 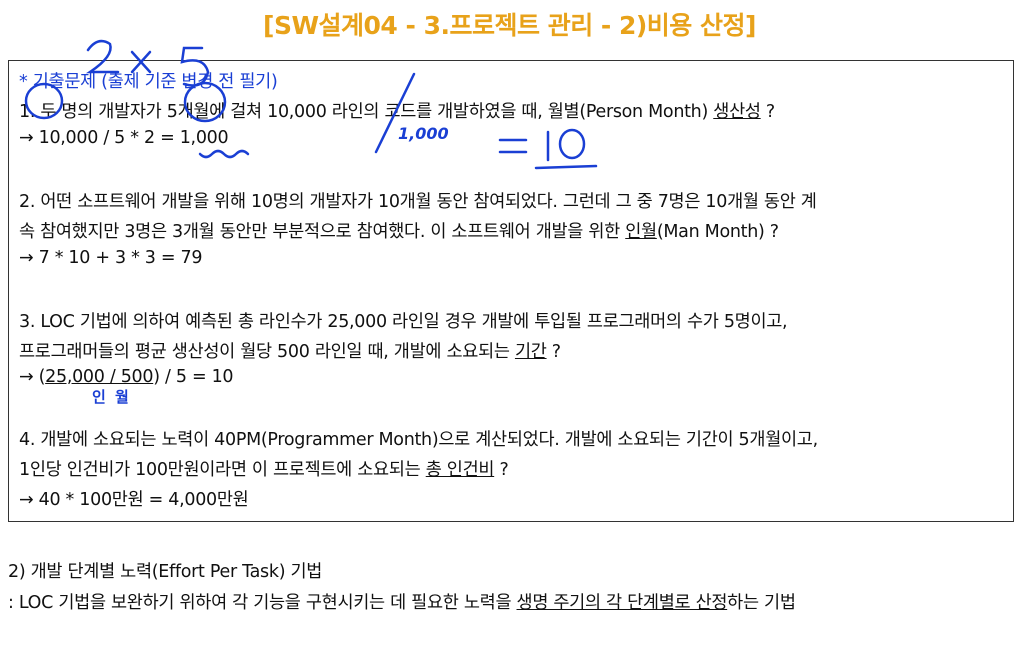 I want to click on section-2-desc-keyword: 생명 주기의 각 단계별로 산정, so click(x=622, y=603).